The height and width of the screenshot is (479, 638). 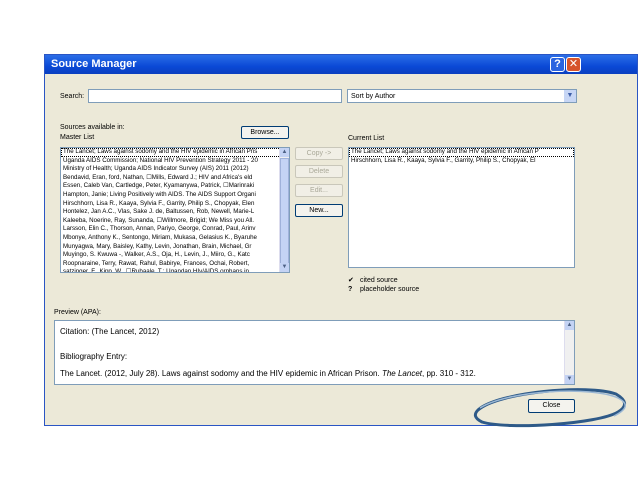 I want to click on sources-available-label: Sources available in:, so click(x=92, y=127).